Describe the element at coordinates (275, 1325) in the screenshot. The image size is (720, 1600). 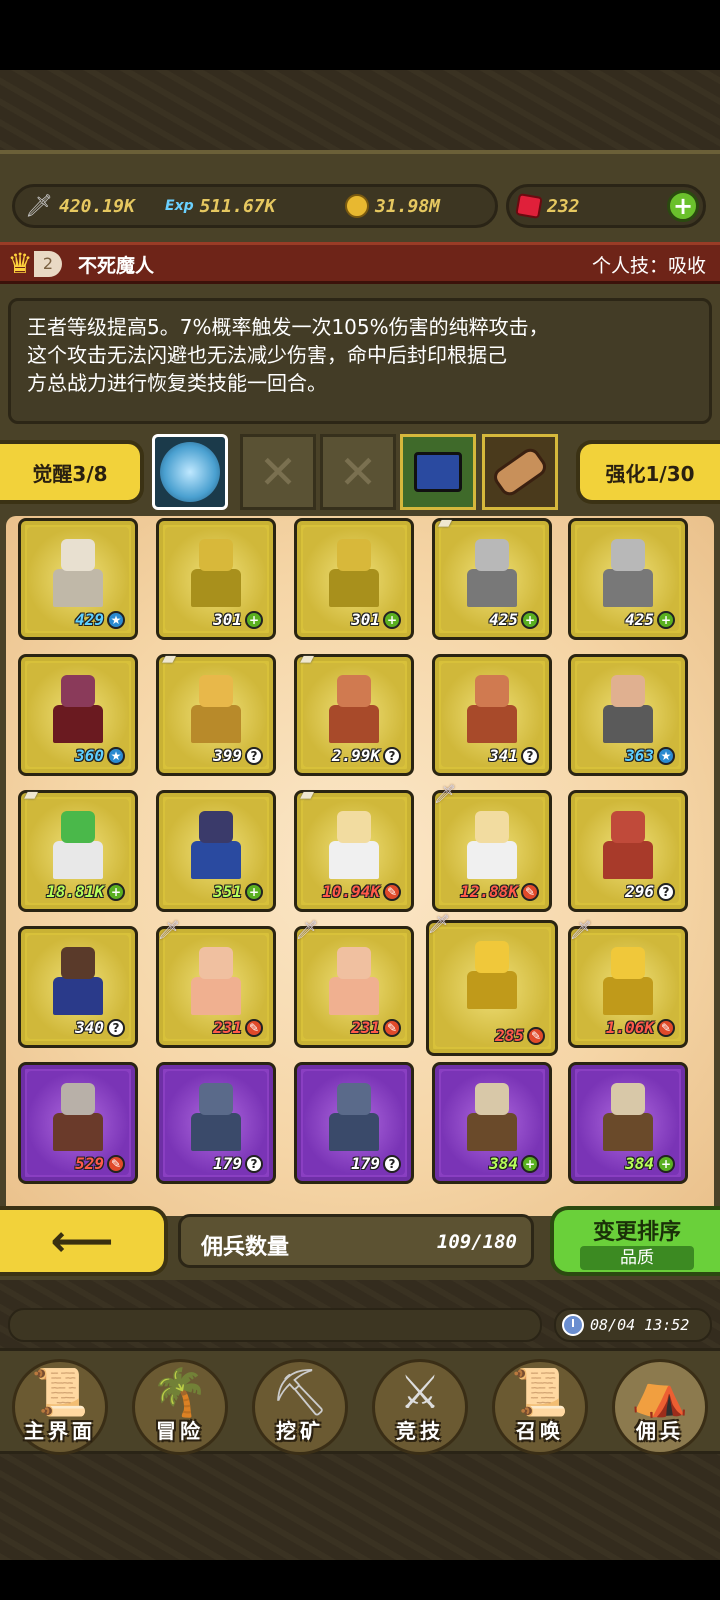
I see `message-bar` at that location.